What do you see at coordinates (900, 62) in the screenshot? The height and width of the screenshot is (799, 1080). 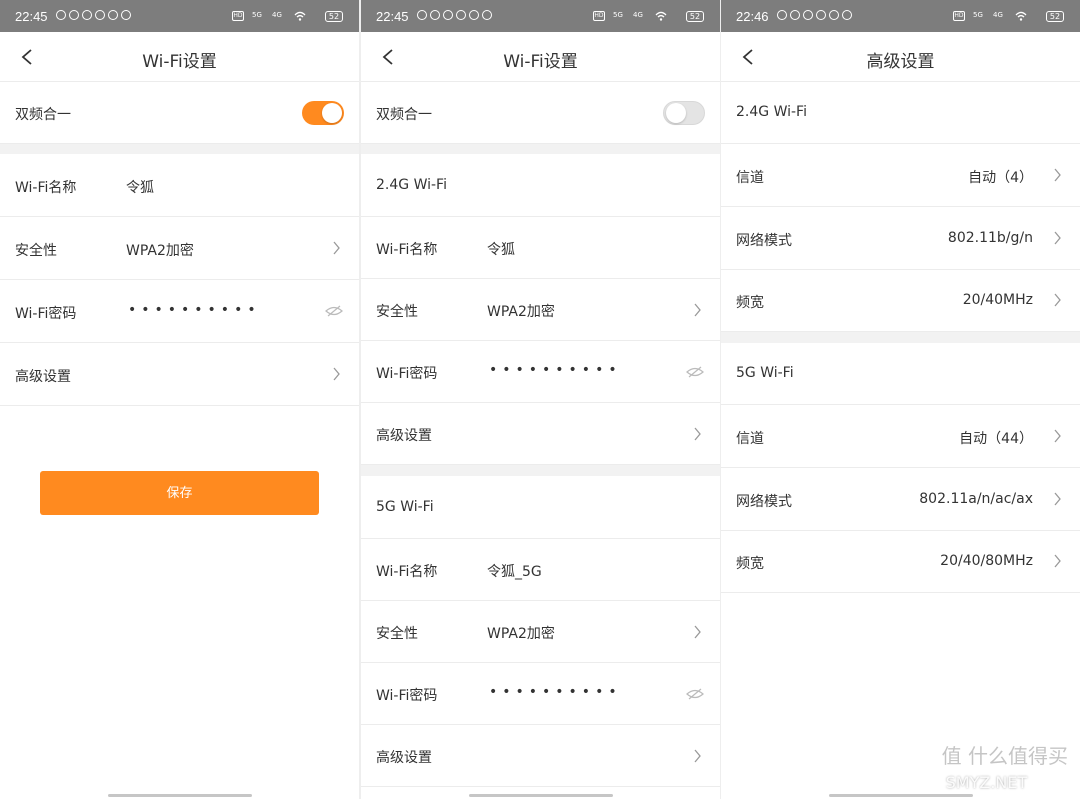 I see `page-title: 高级设置` at bounding box center [900, 62].